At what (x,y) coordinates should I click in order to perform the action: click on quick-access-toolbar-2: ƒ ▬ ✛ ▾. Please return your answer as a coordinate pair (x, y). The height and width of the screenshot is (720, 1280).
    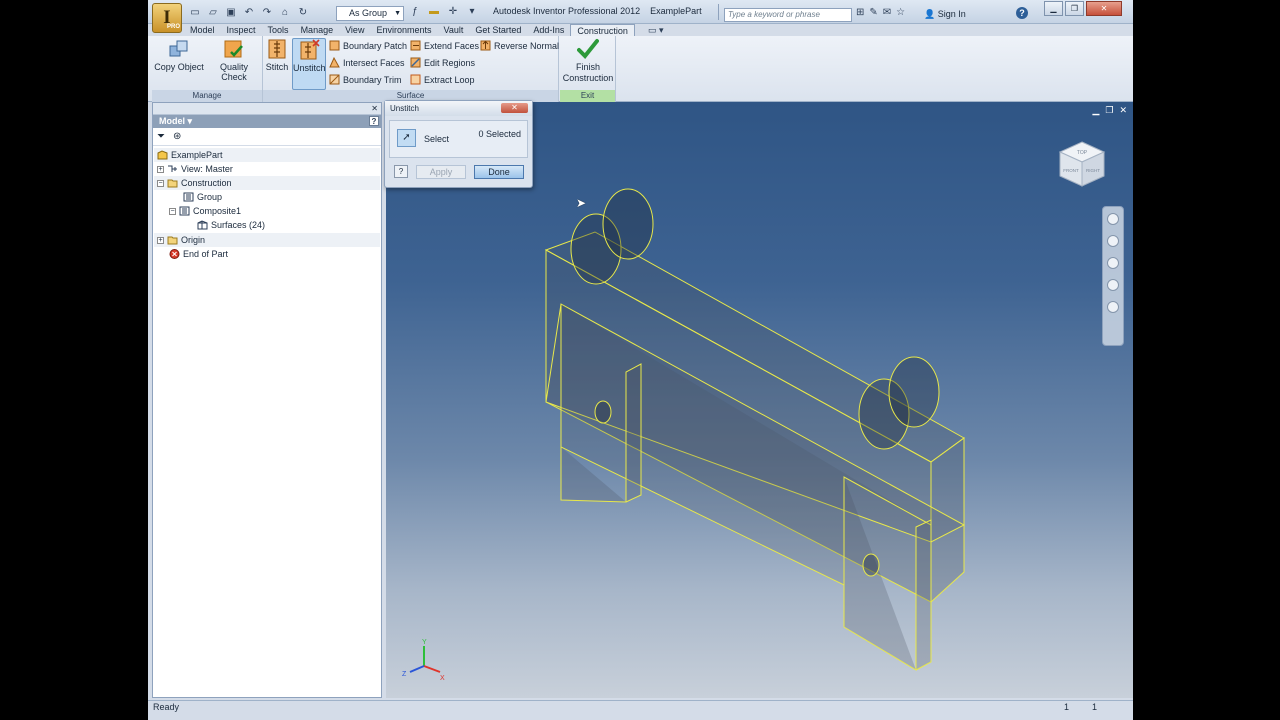
    Looking at the image, I should click on (443, 11).